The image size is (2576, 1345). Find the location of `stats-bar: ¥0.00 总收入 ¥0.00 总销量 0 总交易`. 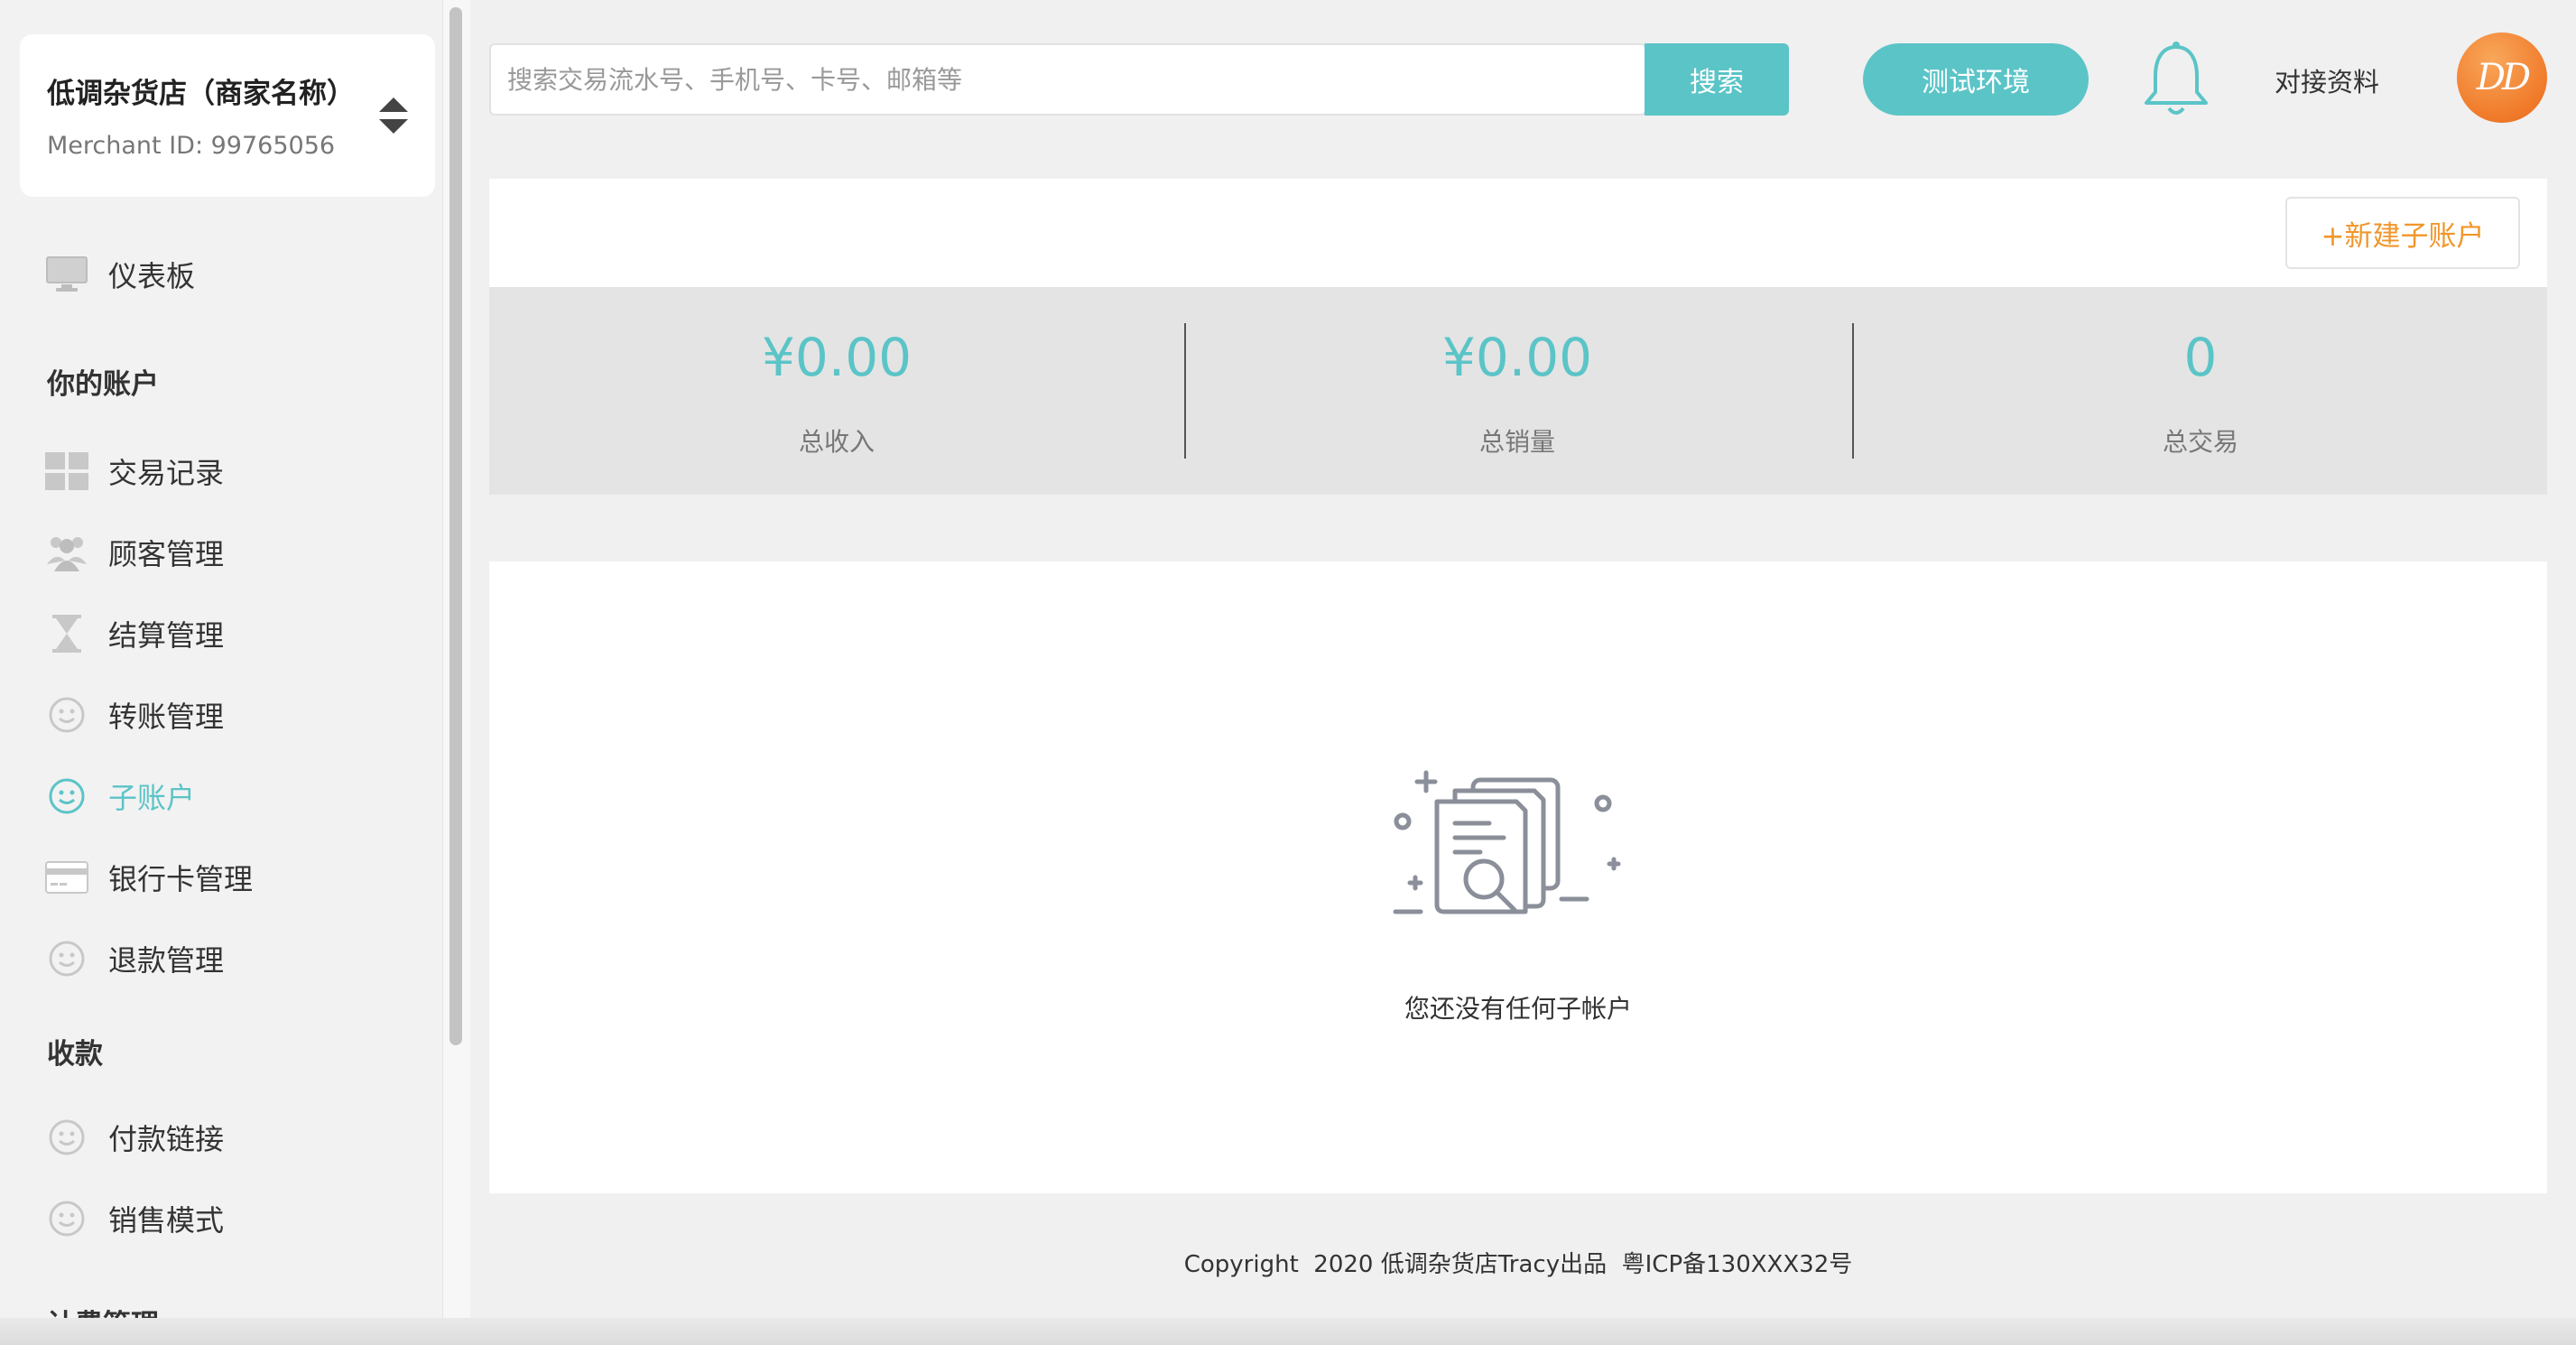

stats-bar: ¥0.00 总收入 ¥0.00 总销量 0 总交易 is located at coordinates (1518, 391).